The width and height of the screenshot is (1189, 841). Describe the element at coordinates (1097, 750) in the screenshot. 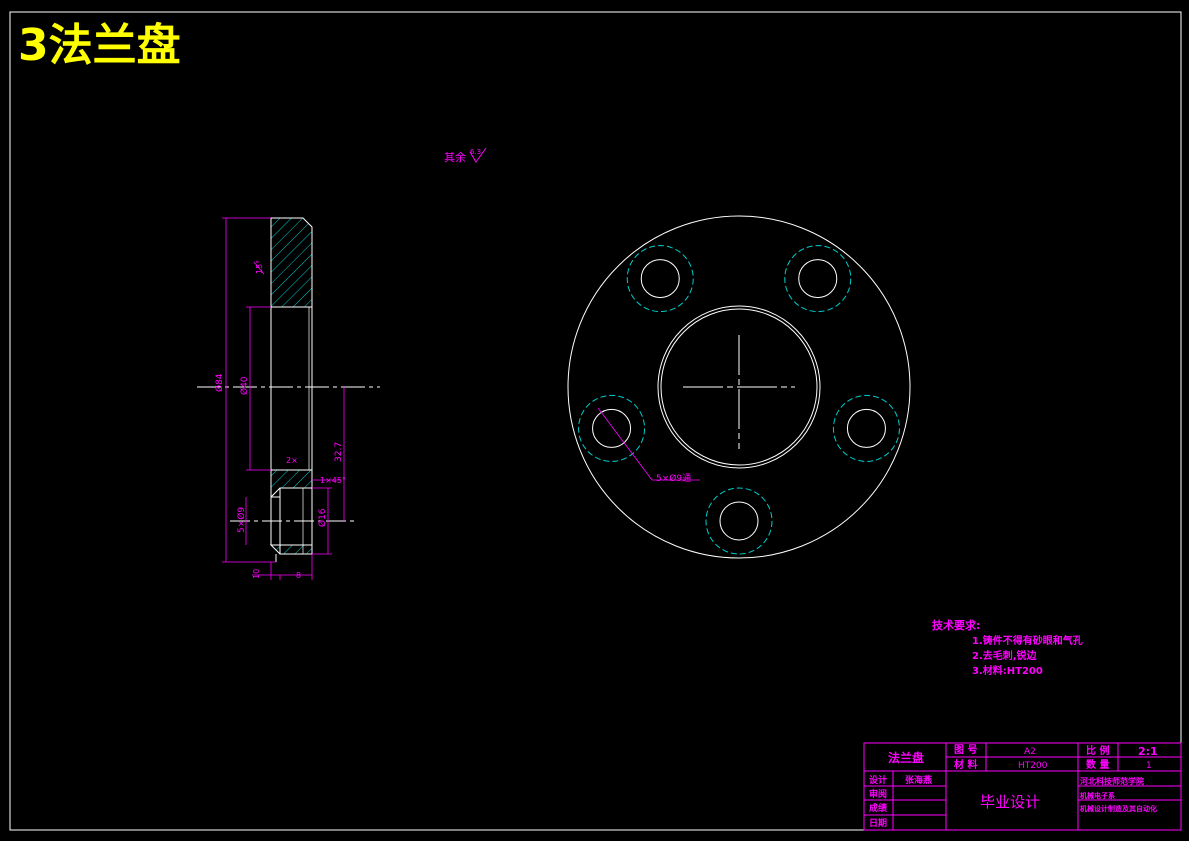

I see `tb-scale-label: 比 例` at that location.